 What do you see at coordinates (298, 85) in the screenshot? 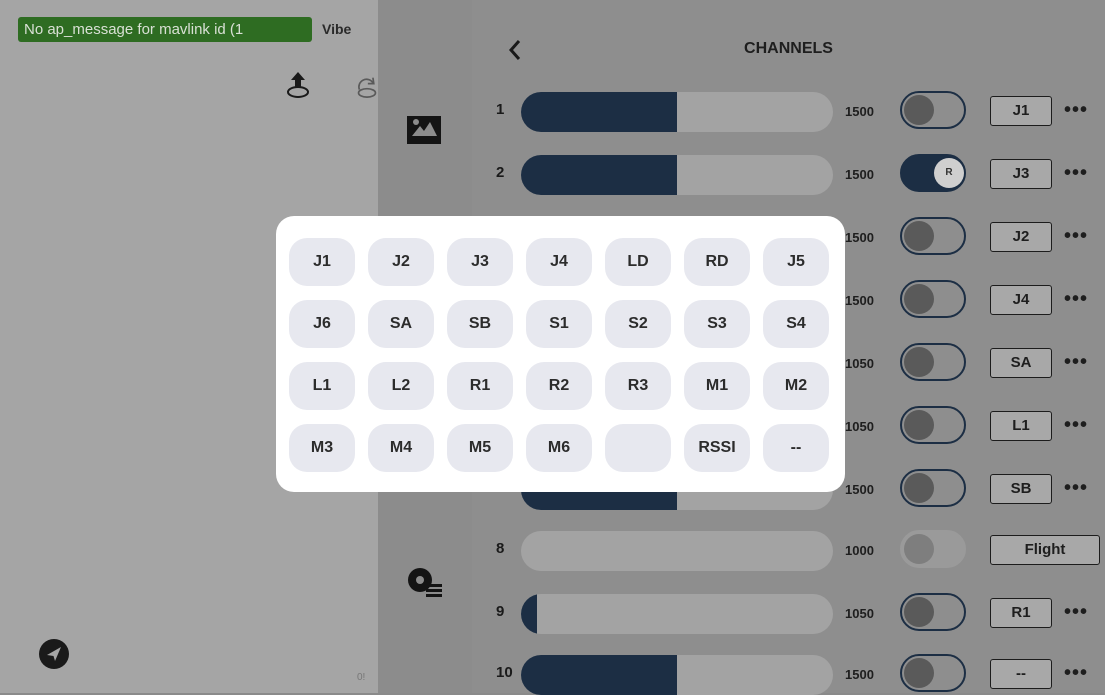
I see `upload-icon` at bounding box center [298, 85].